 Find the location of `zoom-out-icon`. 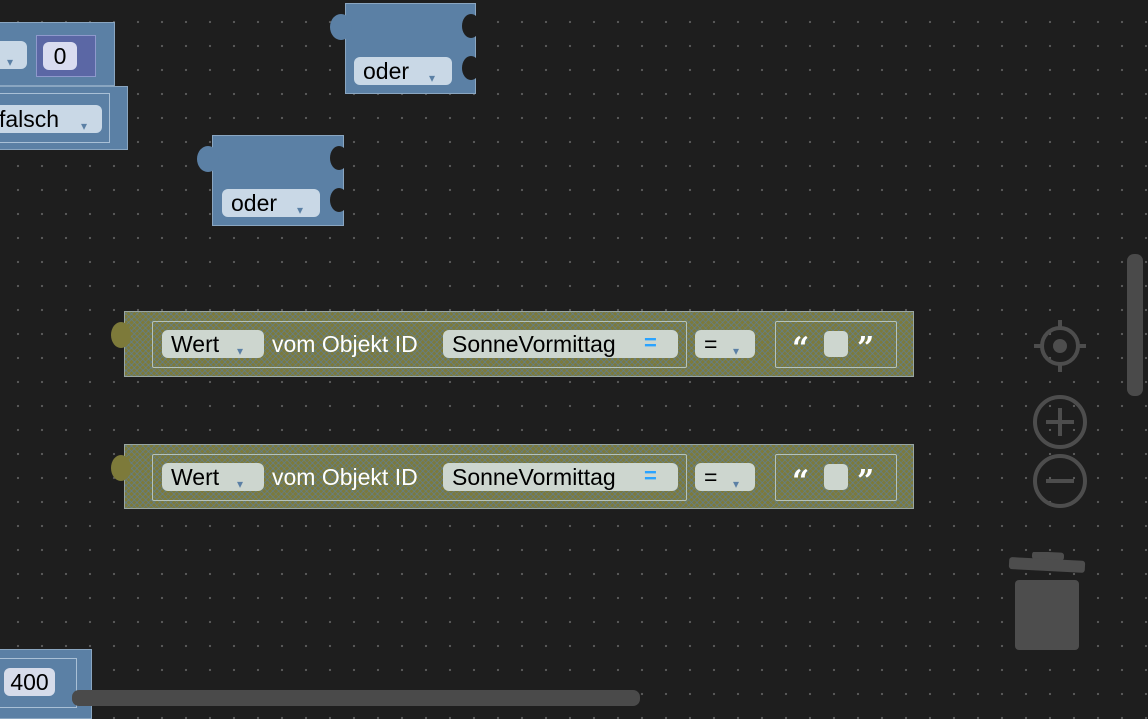

zoom-out-icon is located at coordinates (1060, 481).